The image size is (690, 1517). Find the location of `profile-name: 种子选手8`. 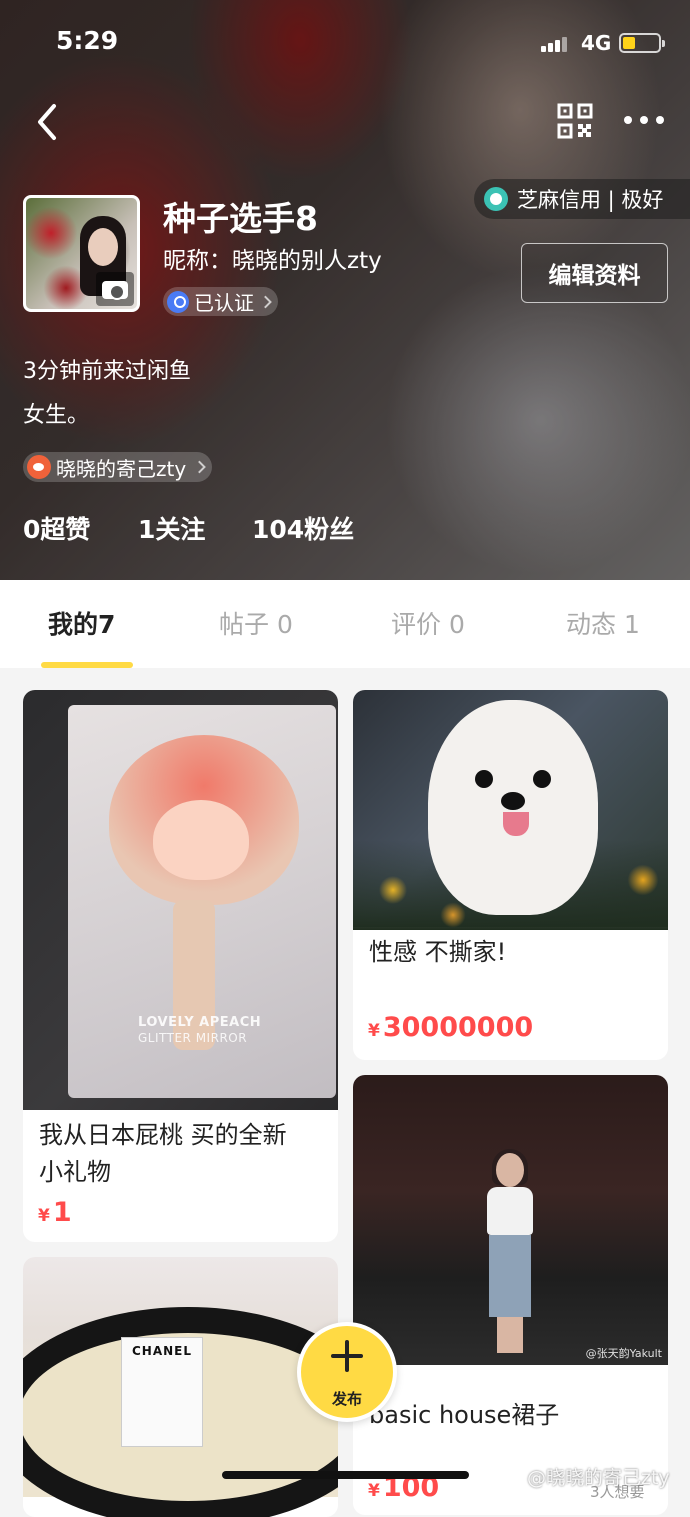

profile-name: 种子选手8 is located at coordinates (240, 218).